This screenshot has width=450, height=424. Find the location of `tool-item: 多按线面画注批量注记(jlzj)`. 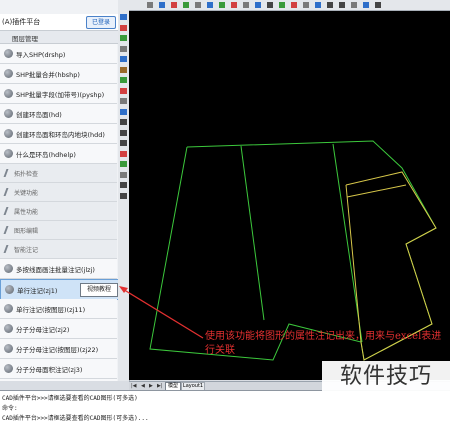

tool-item: 多按线面画注批量注记(jlzj) is located at coordinates (58, 269).